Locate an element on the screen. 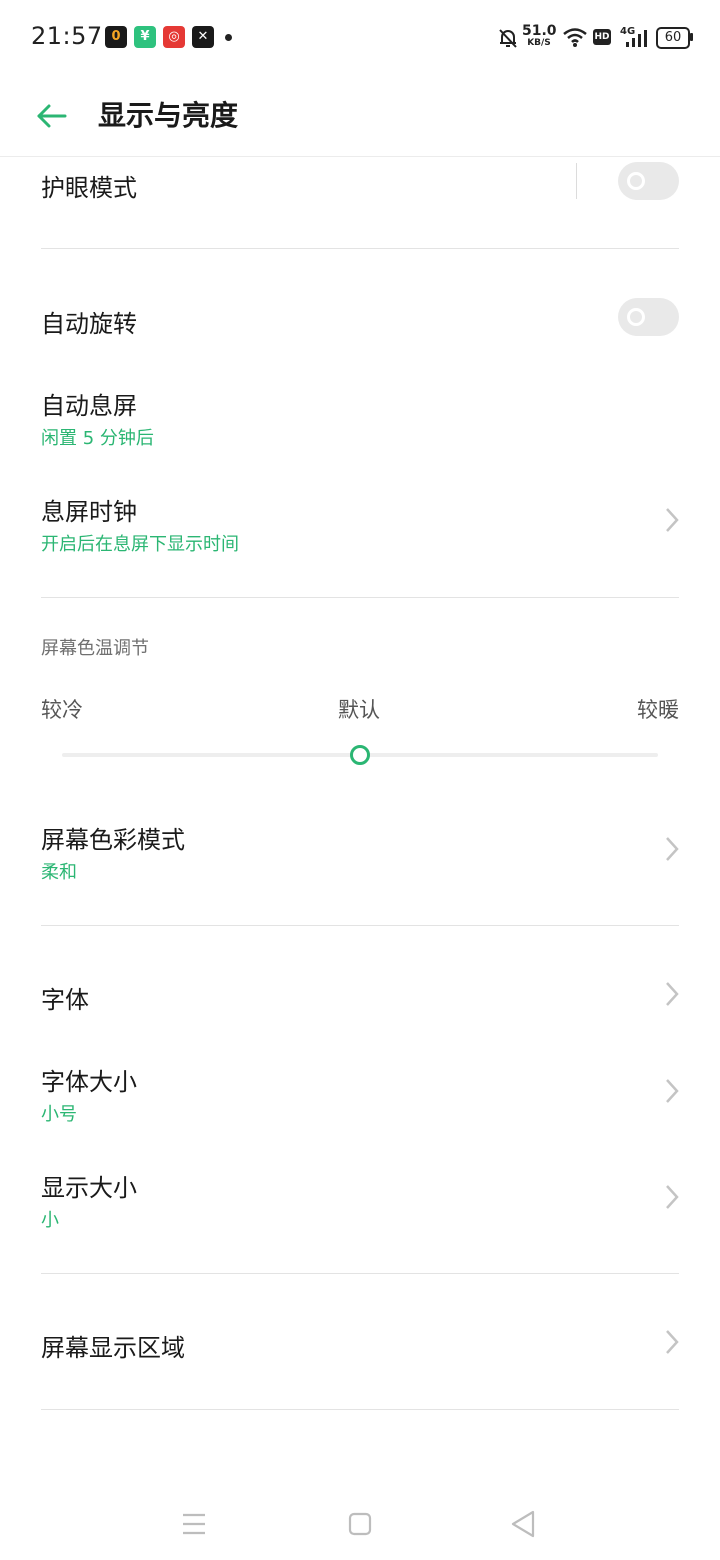 The width and height of the screenshot is (720, 1560). header-divider is located at coordinates (360, 156).